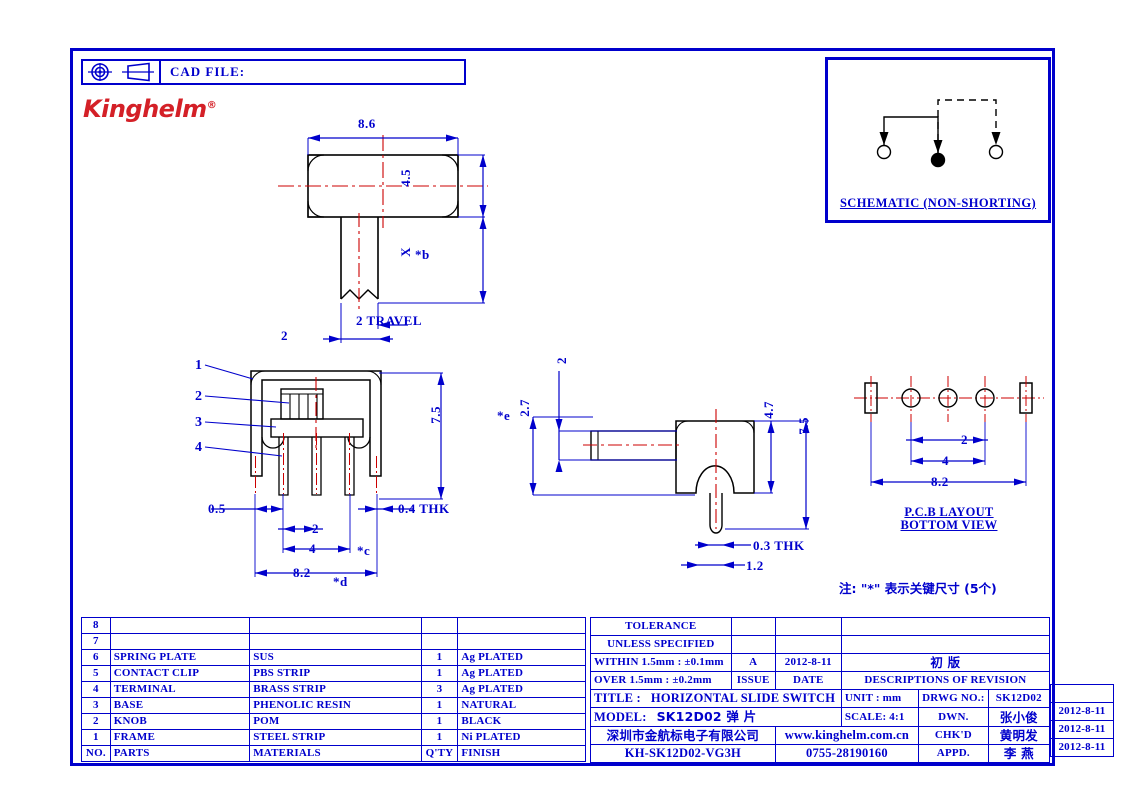 The image size is (1123, 793). What do you see at coordinates (940, 133) in the screenshot?
I see `schematic-diagram` at bounding box center [940, 133].